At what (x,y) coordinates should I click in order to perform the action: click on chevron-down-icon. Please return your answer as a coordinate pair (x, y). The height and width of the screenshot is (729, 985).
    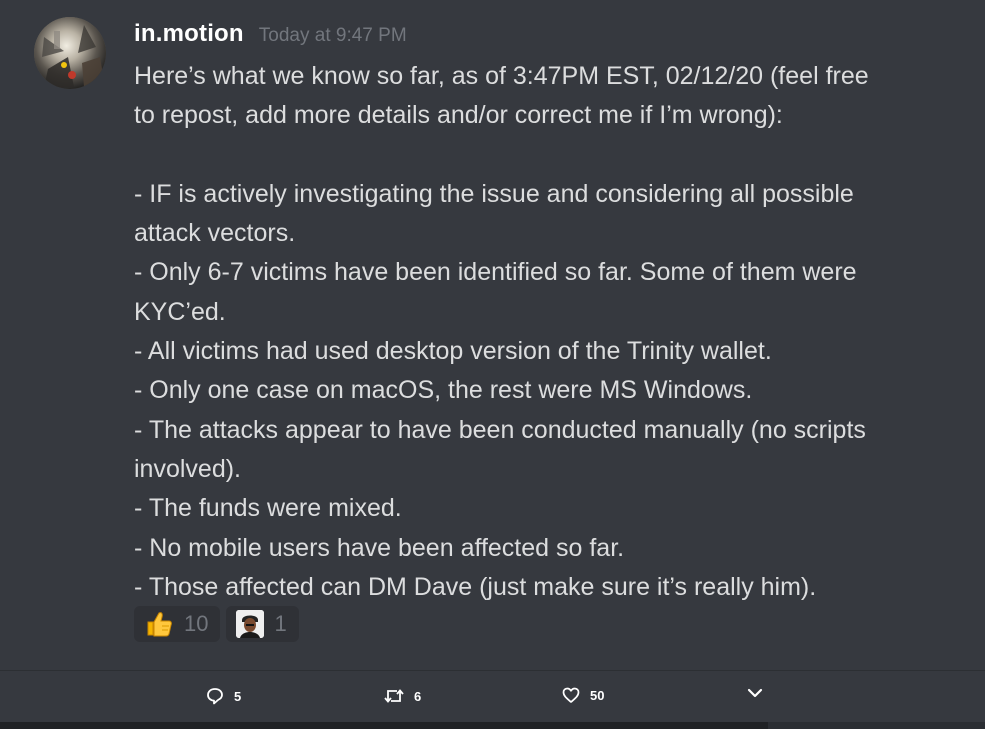
    Looking at the image, I should click on (755, 693).